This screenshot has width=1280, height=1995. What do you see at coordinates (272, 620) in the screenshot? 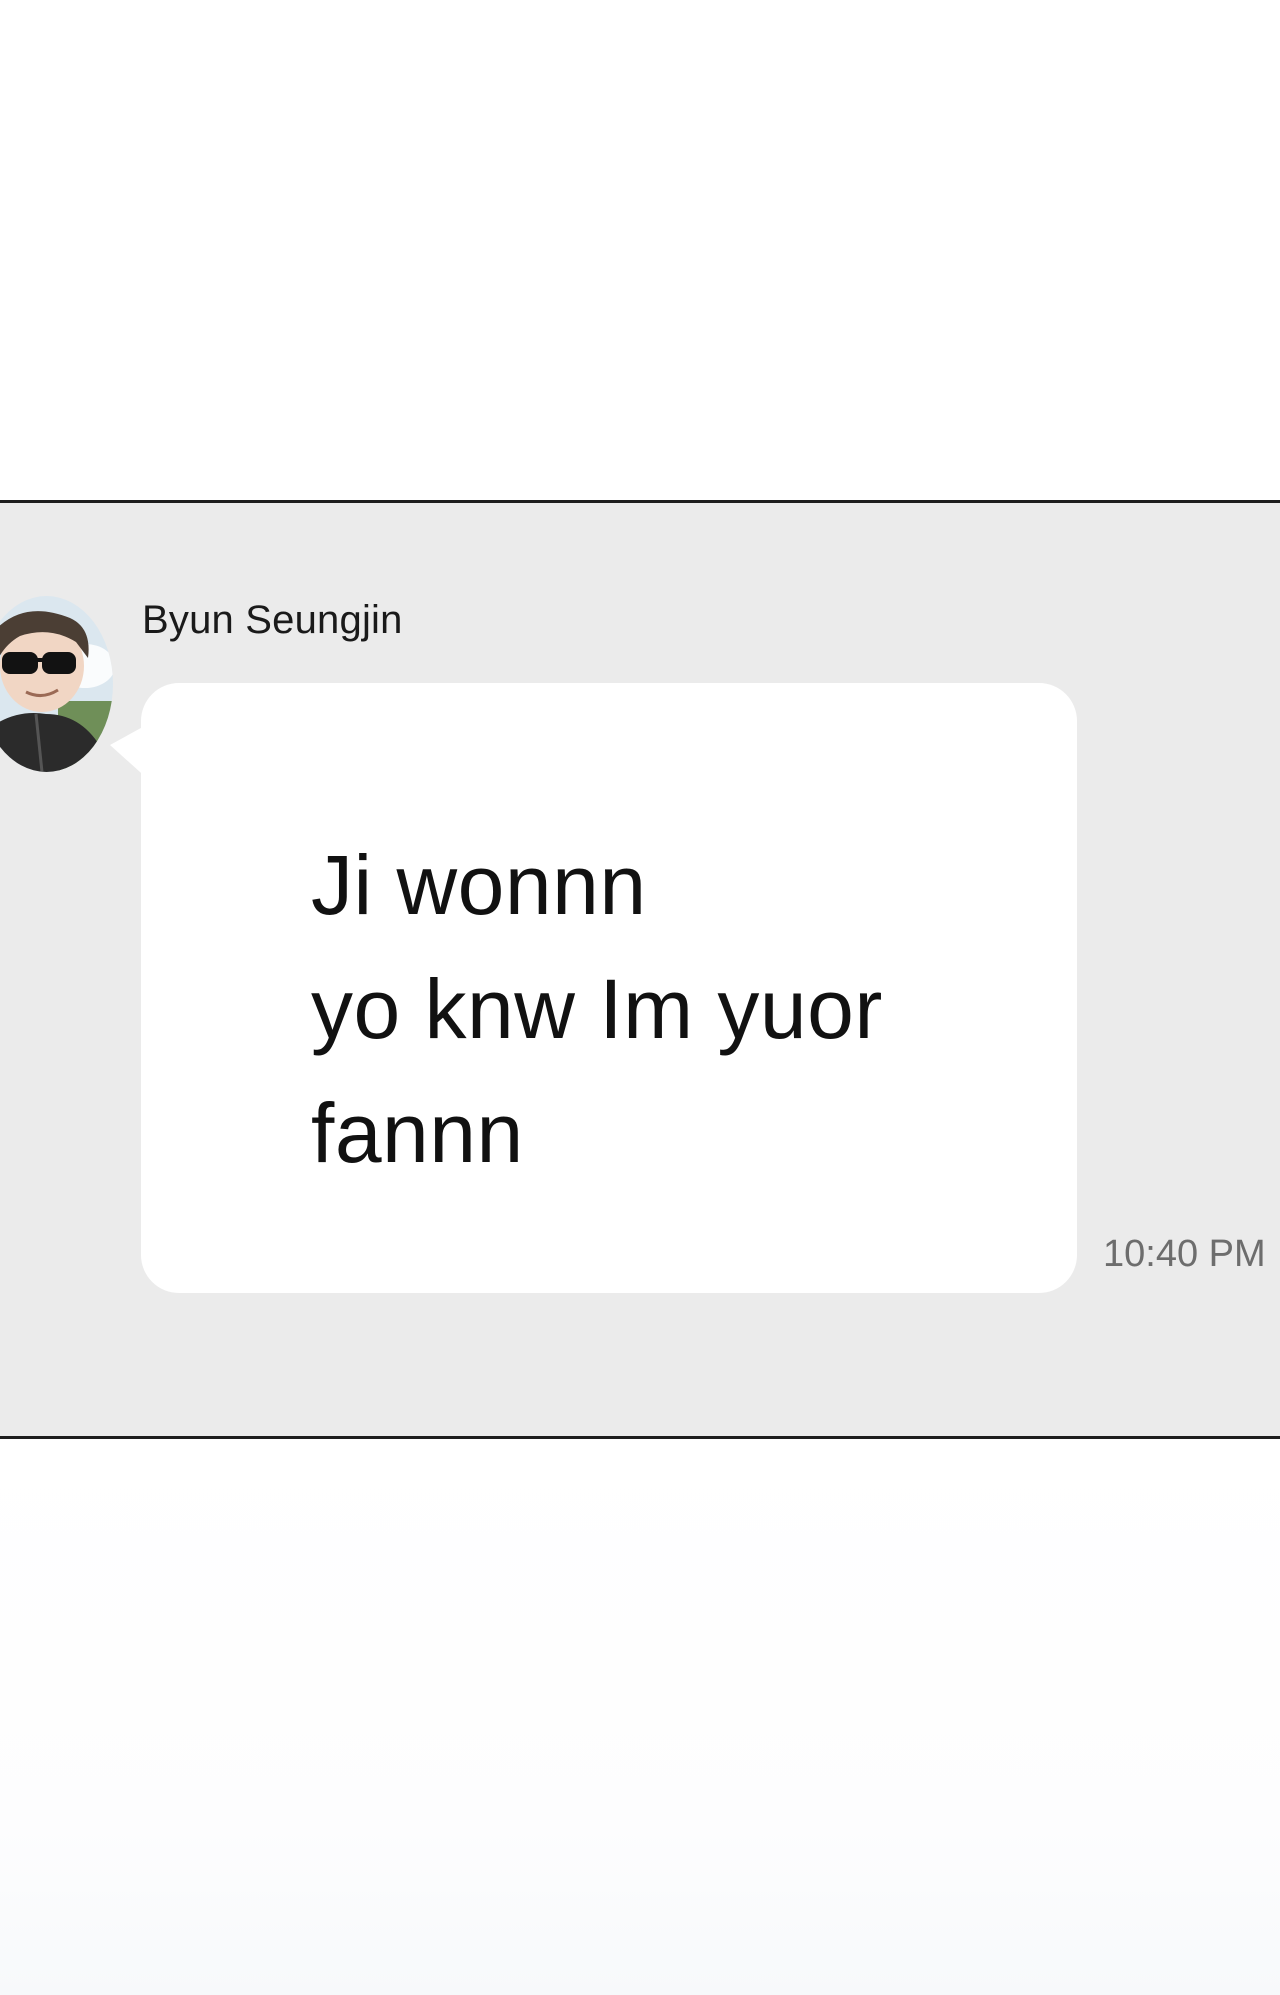
I see `sender-name: Byun Seungjin` at bounding box center [272, 620].